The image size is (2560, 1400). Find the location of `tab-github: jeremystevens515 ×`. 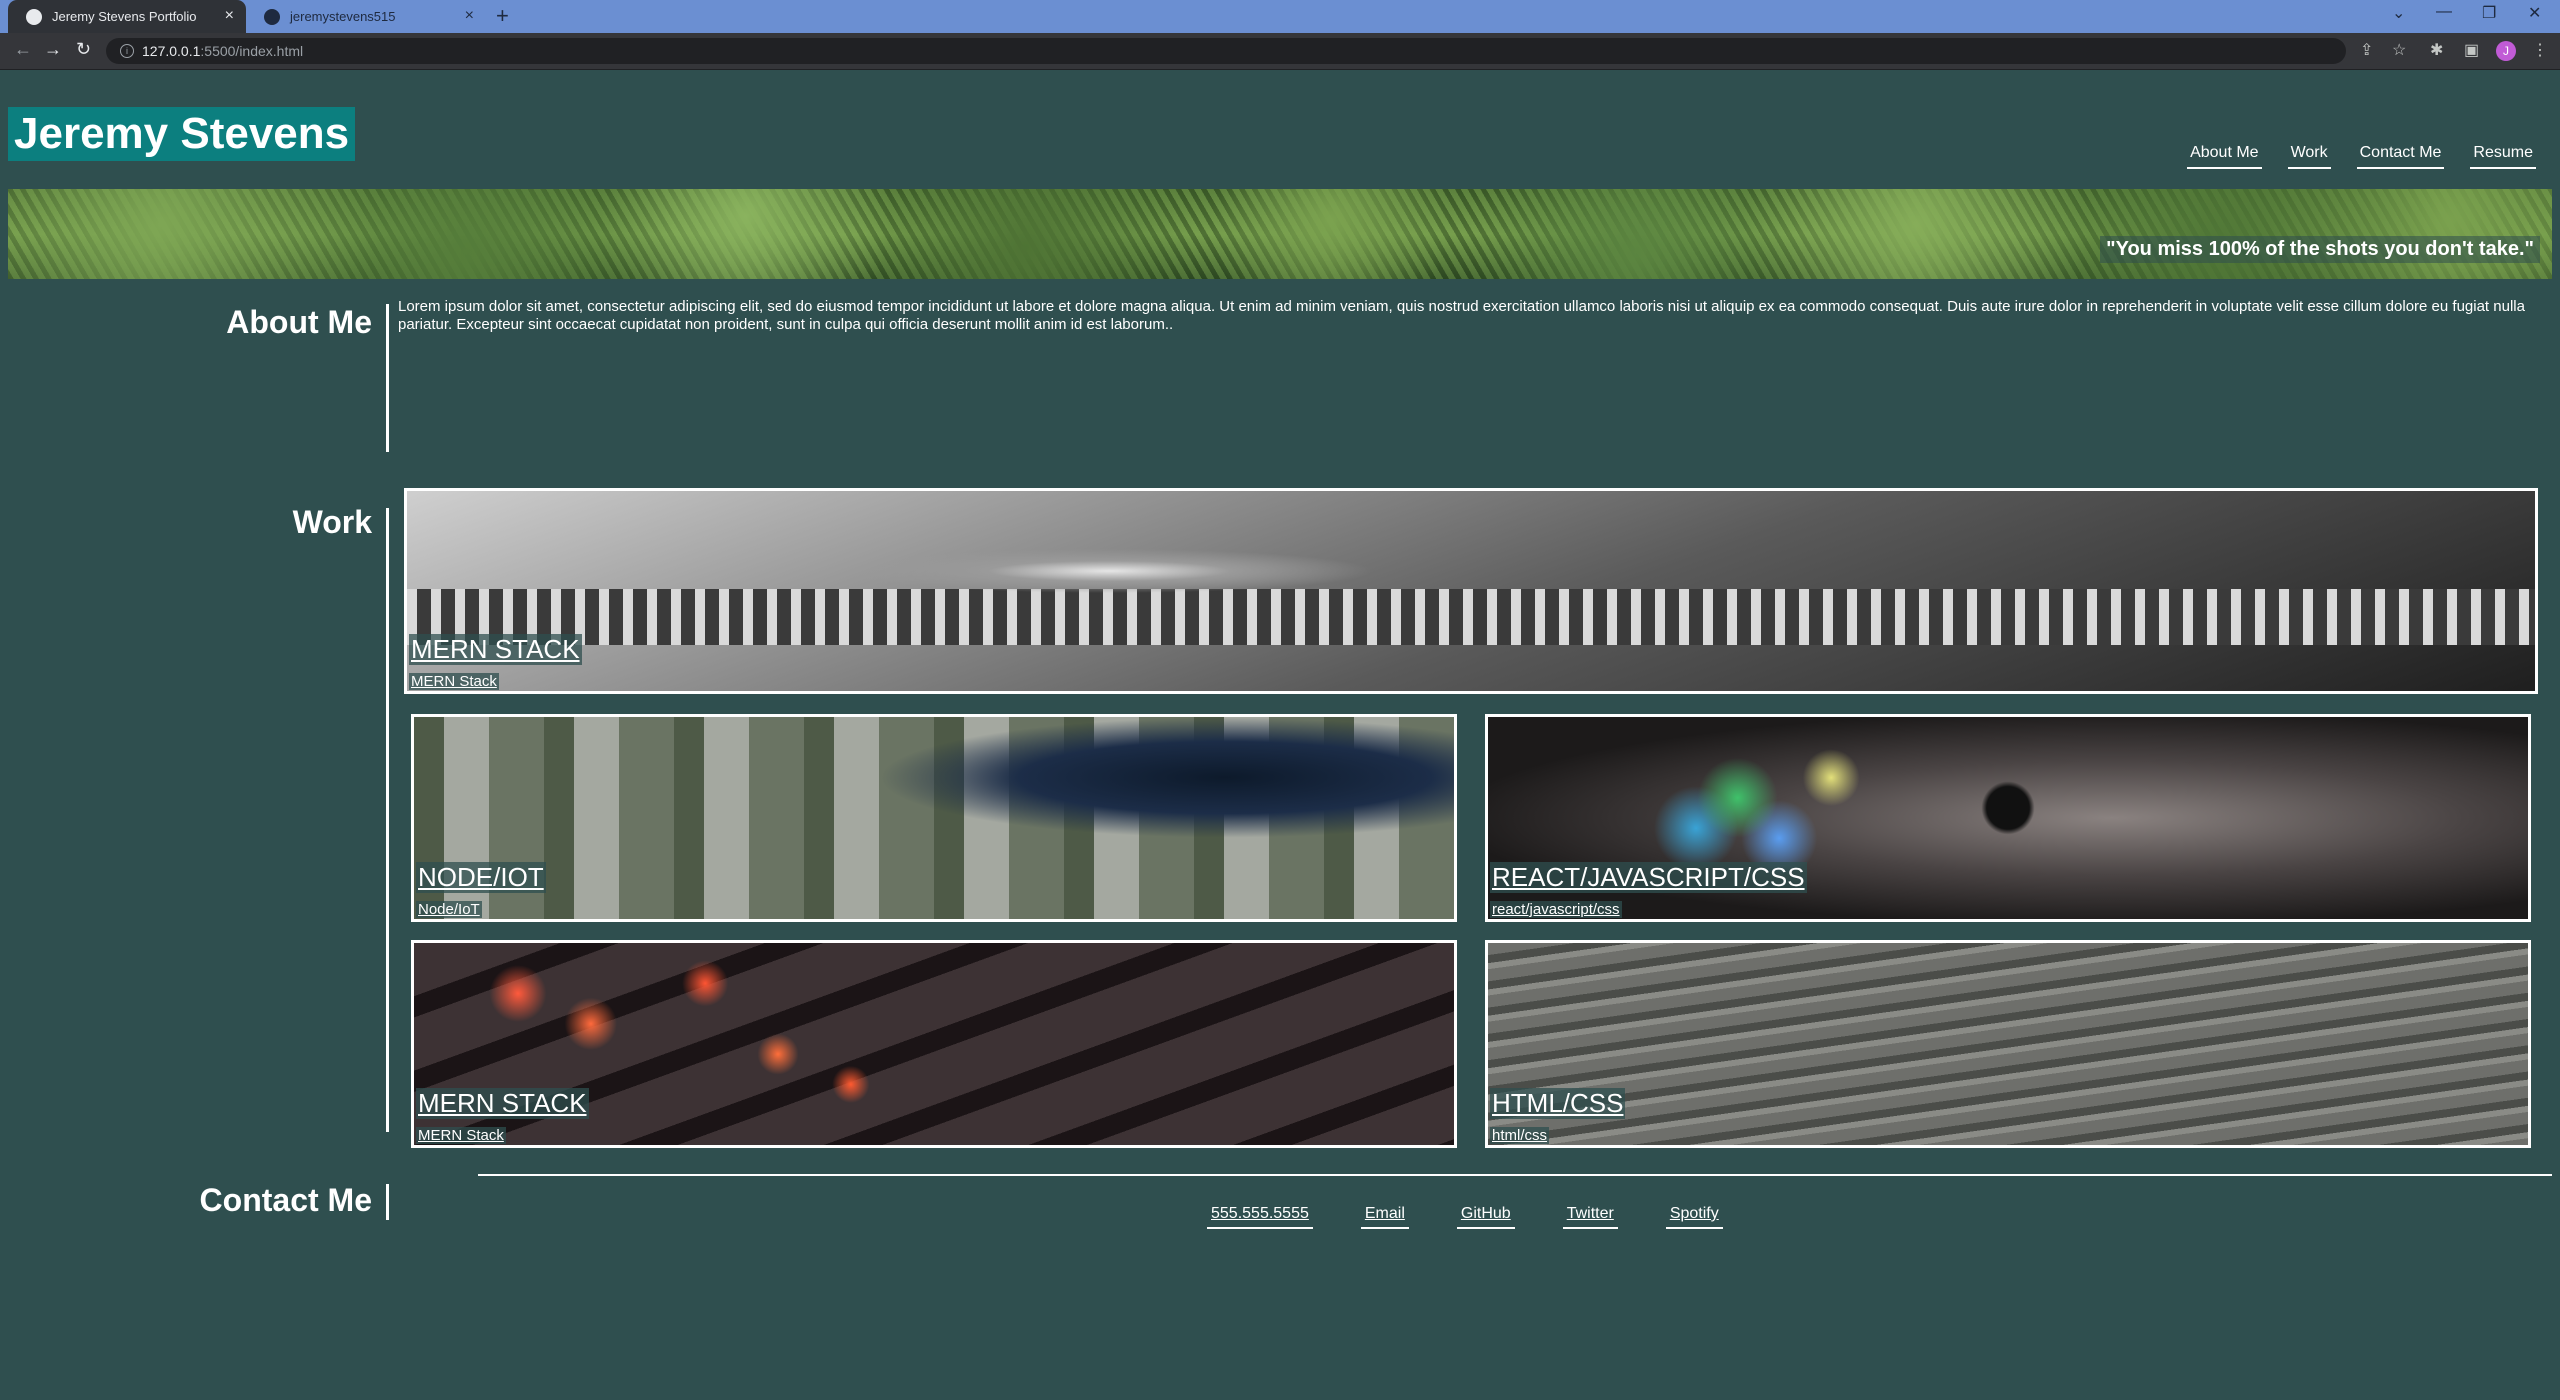

tab-github: jeremystevens515 × is located at coordinates (366, 16).